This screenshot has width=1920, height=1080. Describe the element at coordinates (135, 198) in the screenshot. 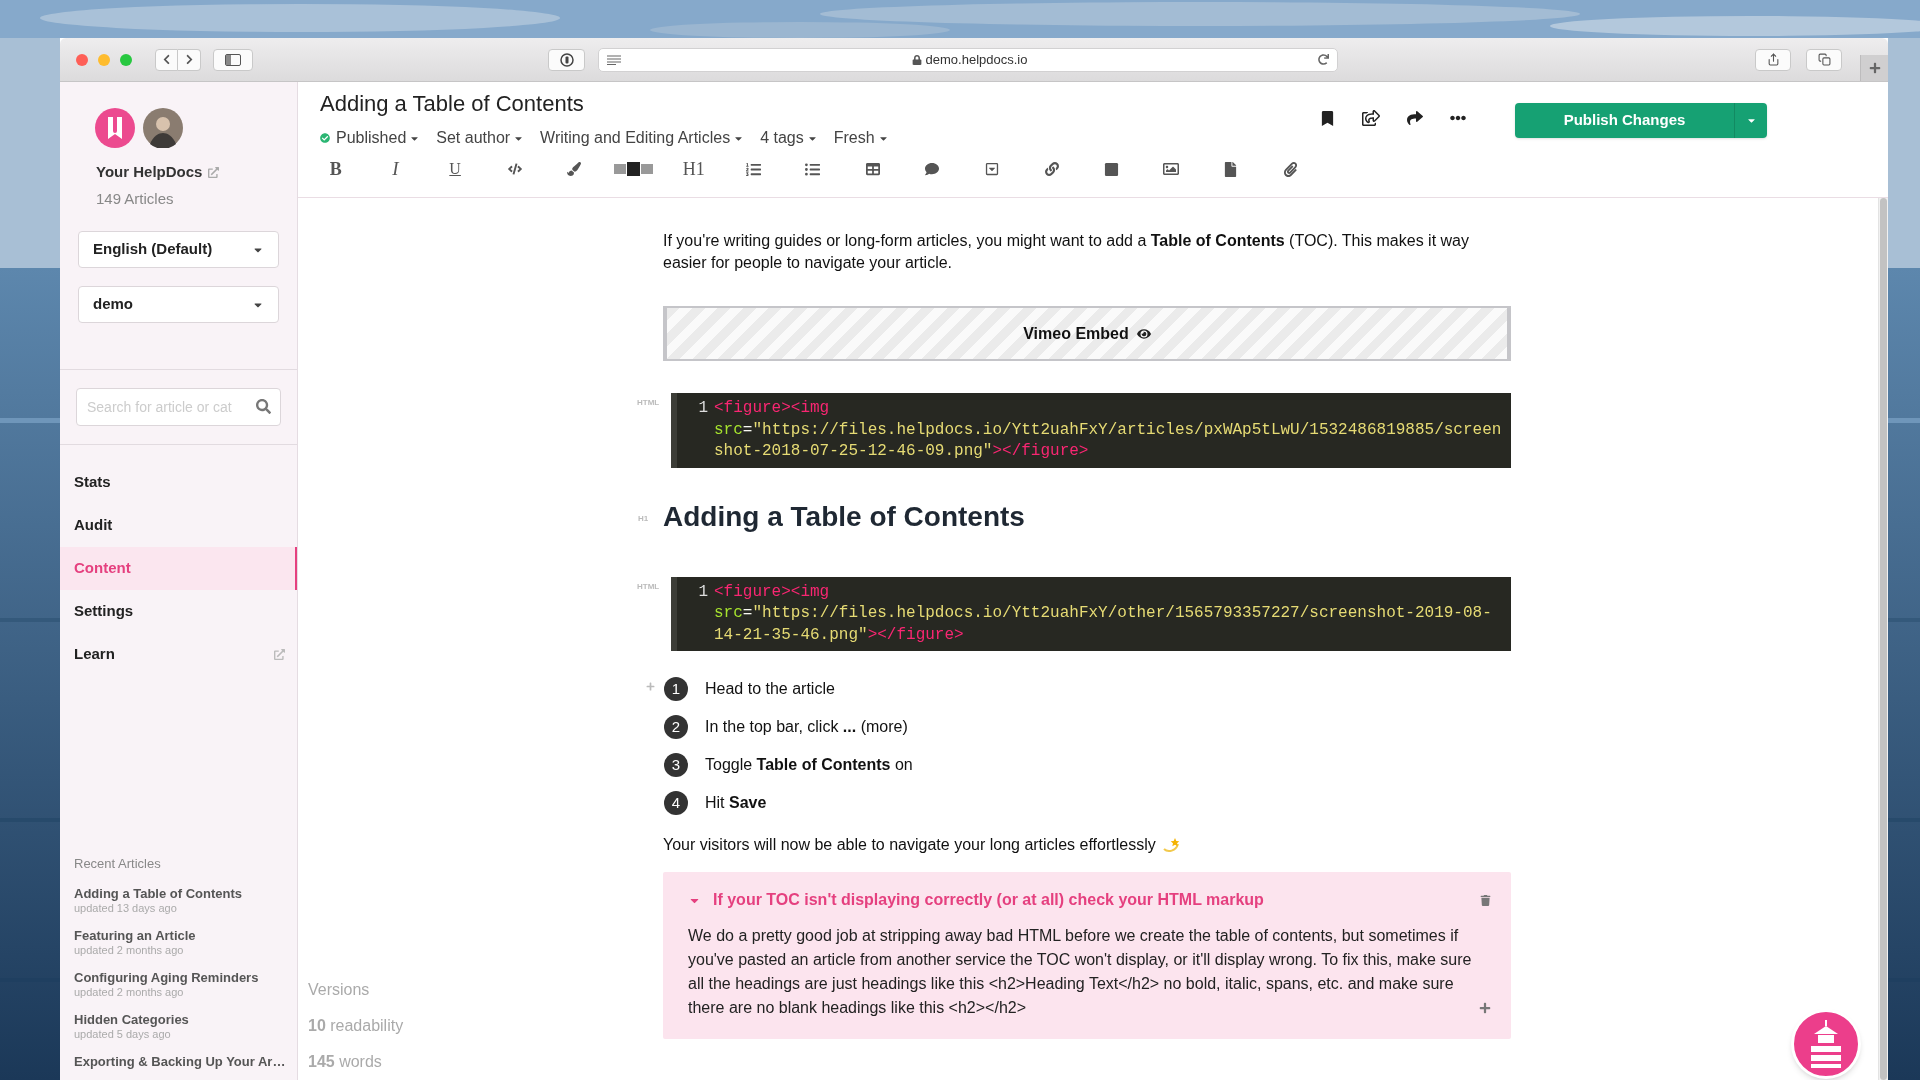

I see `article-count: 149 Articles` at that location.